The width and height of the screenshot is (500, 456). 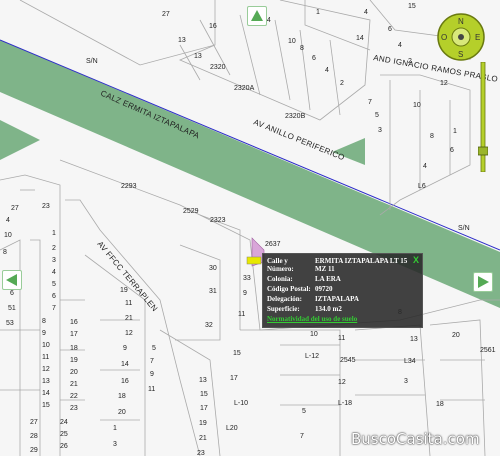 What do you see at coordinates (289, 289) in the screenshot?
I see `popup-label: Código Postal:` at bounding box center [289, 289].